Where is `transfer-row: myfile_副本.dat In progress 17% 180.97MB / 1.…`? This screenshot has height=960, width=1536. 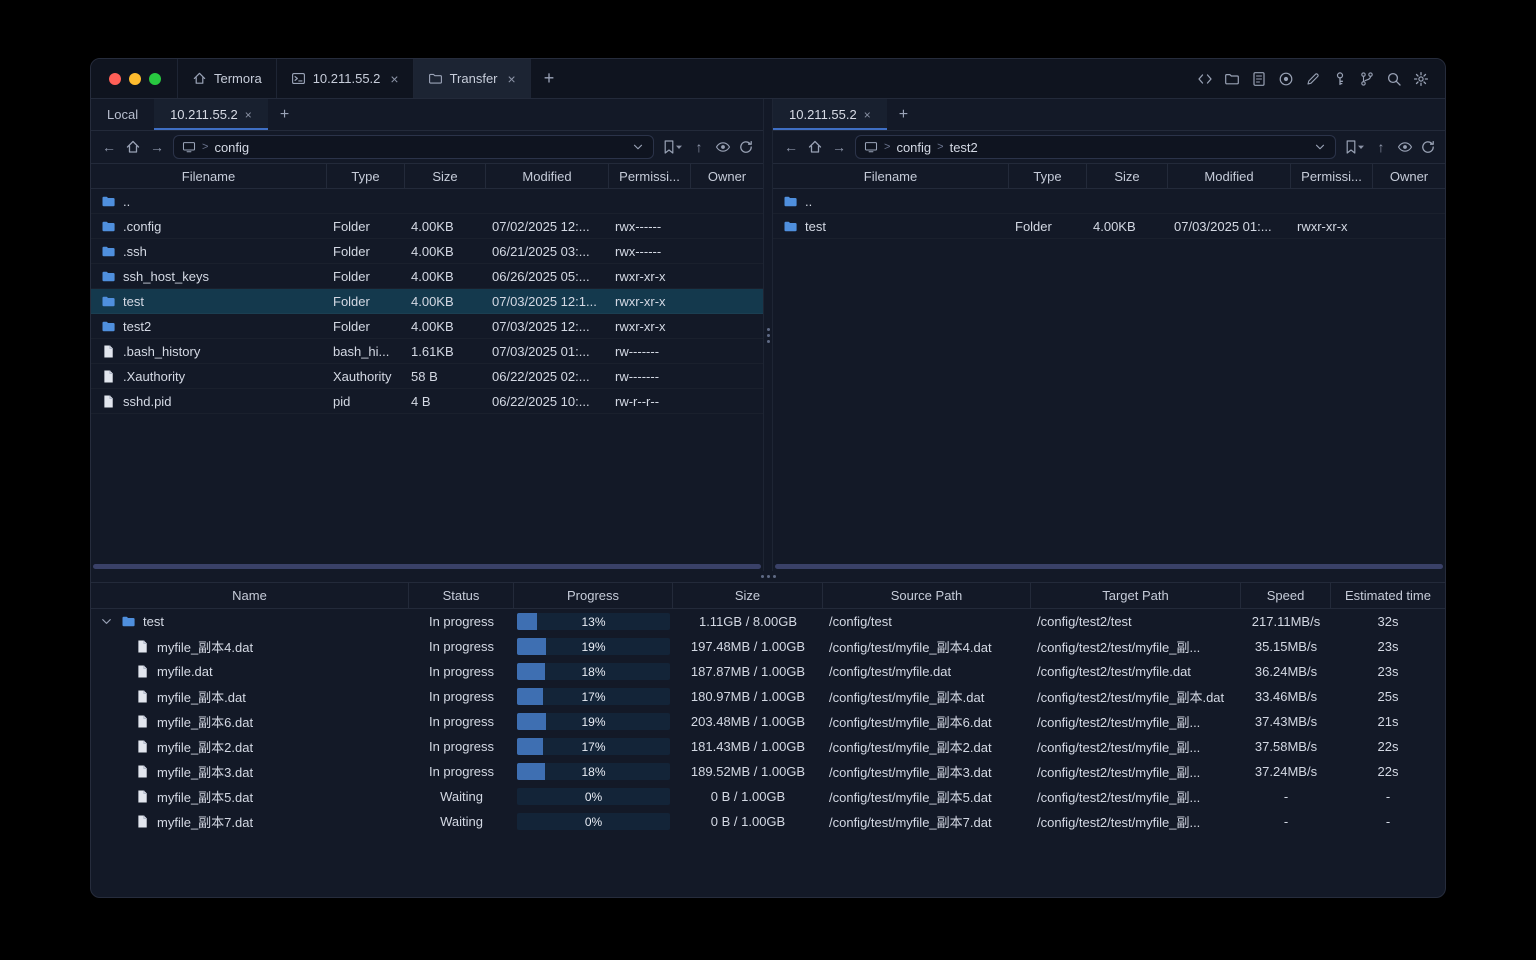
transfer-row: myfile_副本.dat In progress 17% 180.97MB / 1.… is located at coordinates (768, 696).